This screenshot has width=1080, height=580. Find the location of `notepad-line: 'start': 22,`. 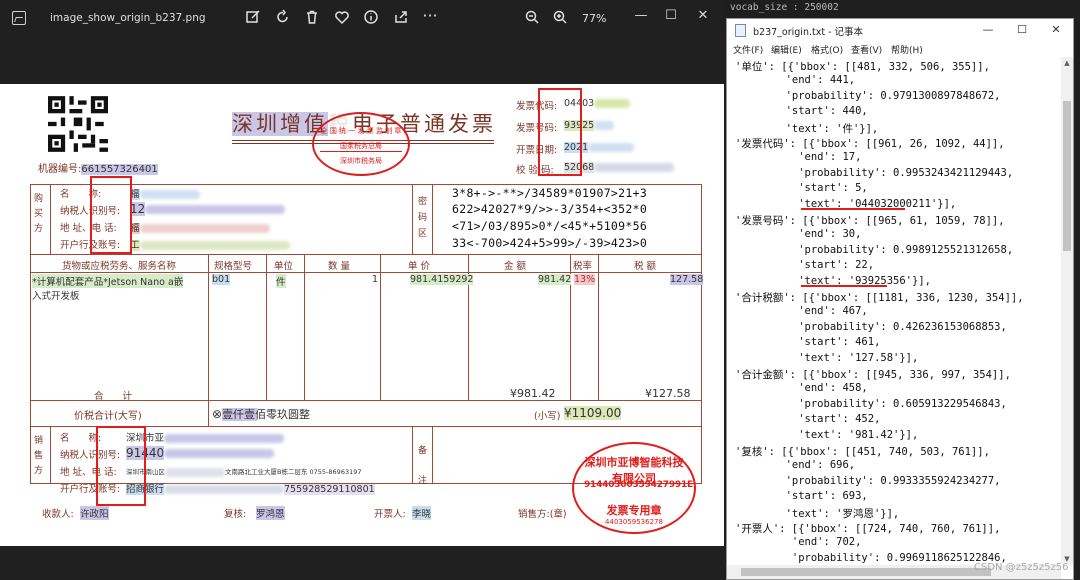

notepad-line: 'start': 22, is located at coordinates (805, 265).